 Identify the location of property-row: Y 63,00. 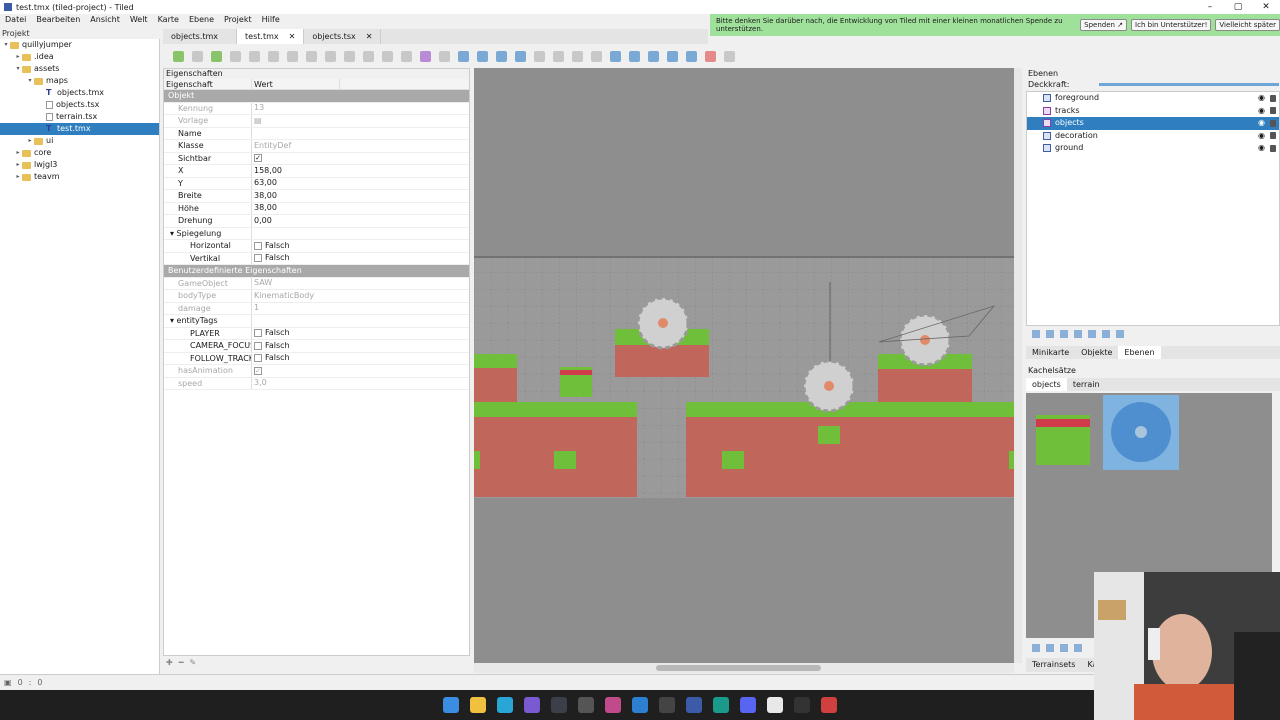
(316, 183).